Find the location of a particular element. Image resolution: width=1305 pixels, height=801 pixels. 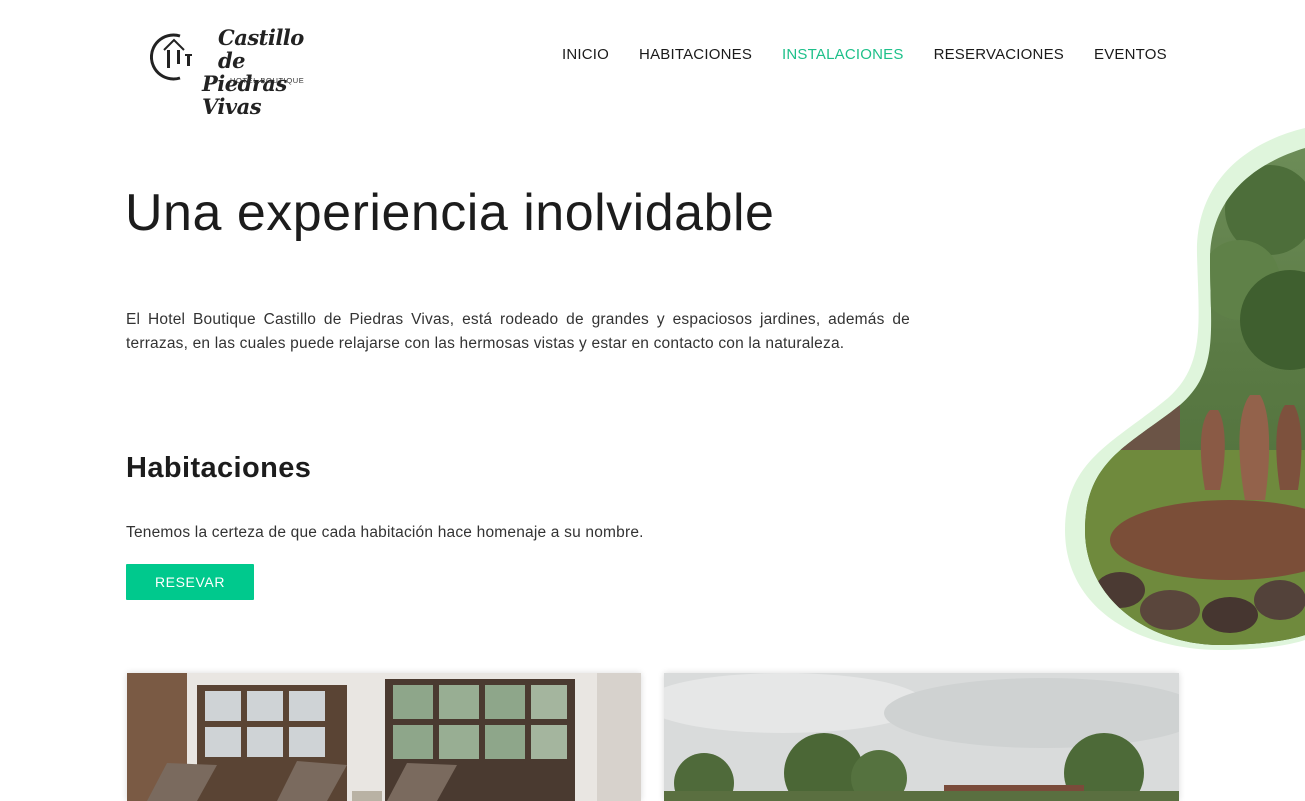

card-exterior-photo is located at coordinates (921, 737).